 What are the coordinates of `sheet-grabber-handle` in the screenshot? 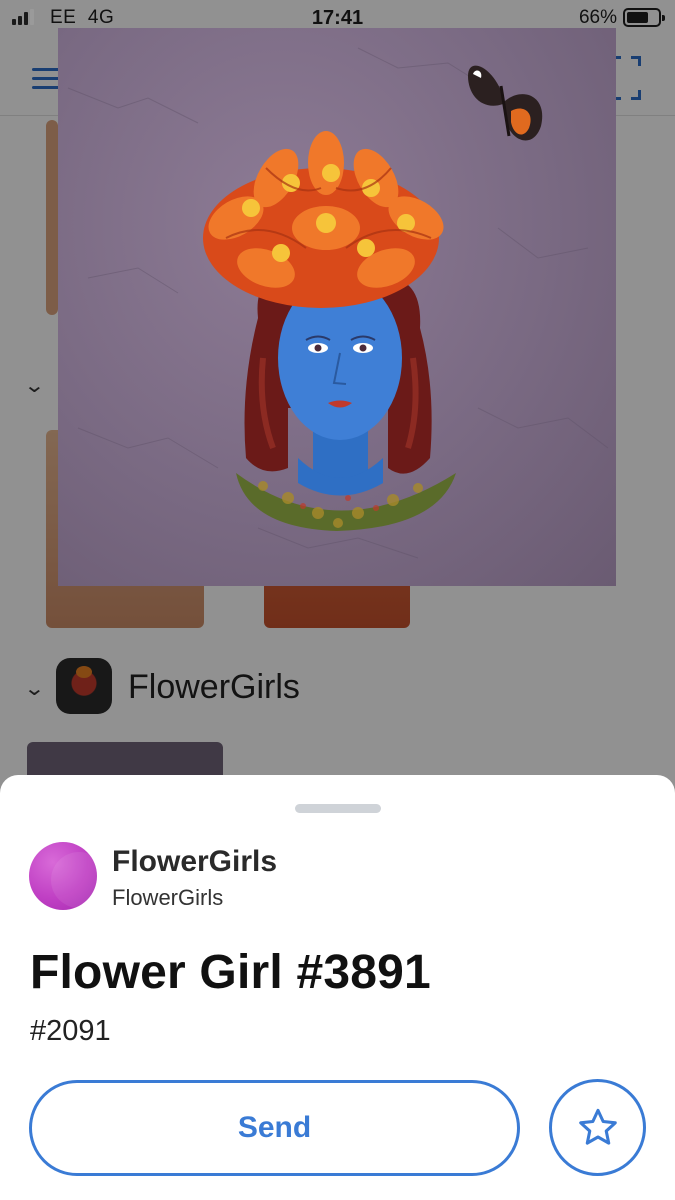 It's located at (338, 808).